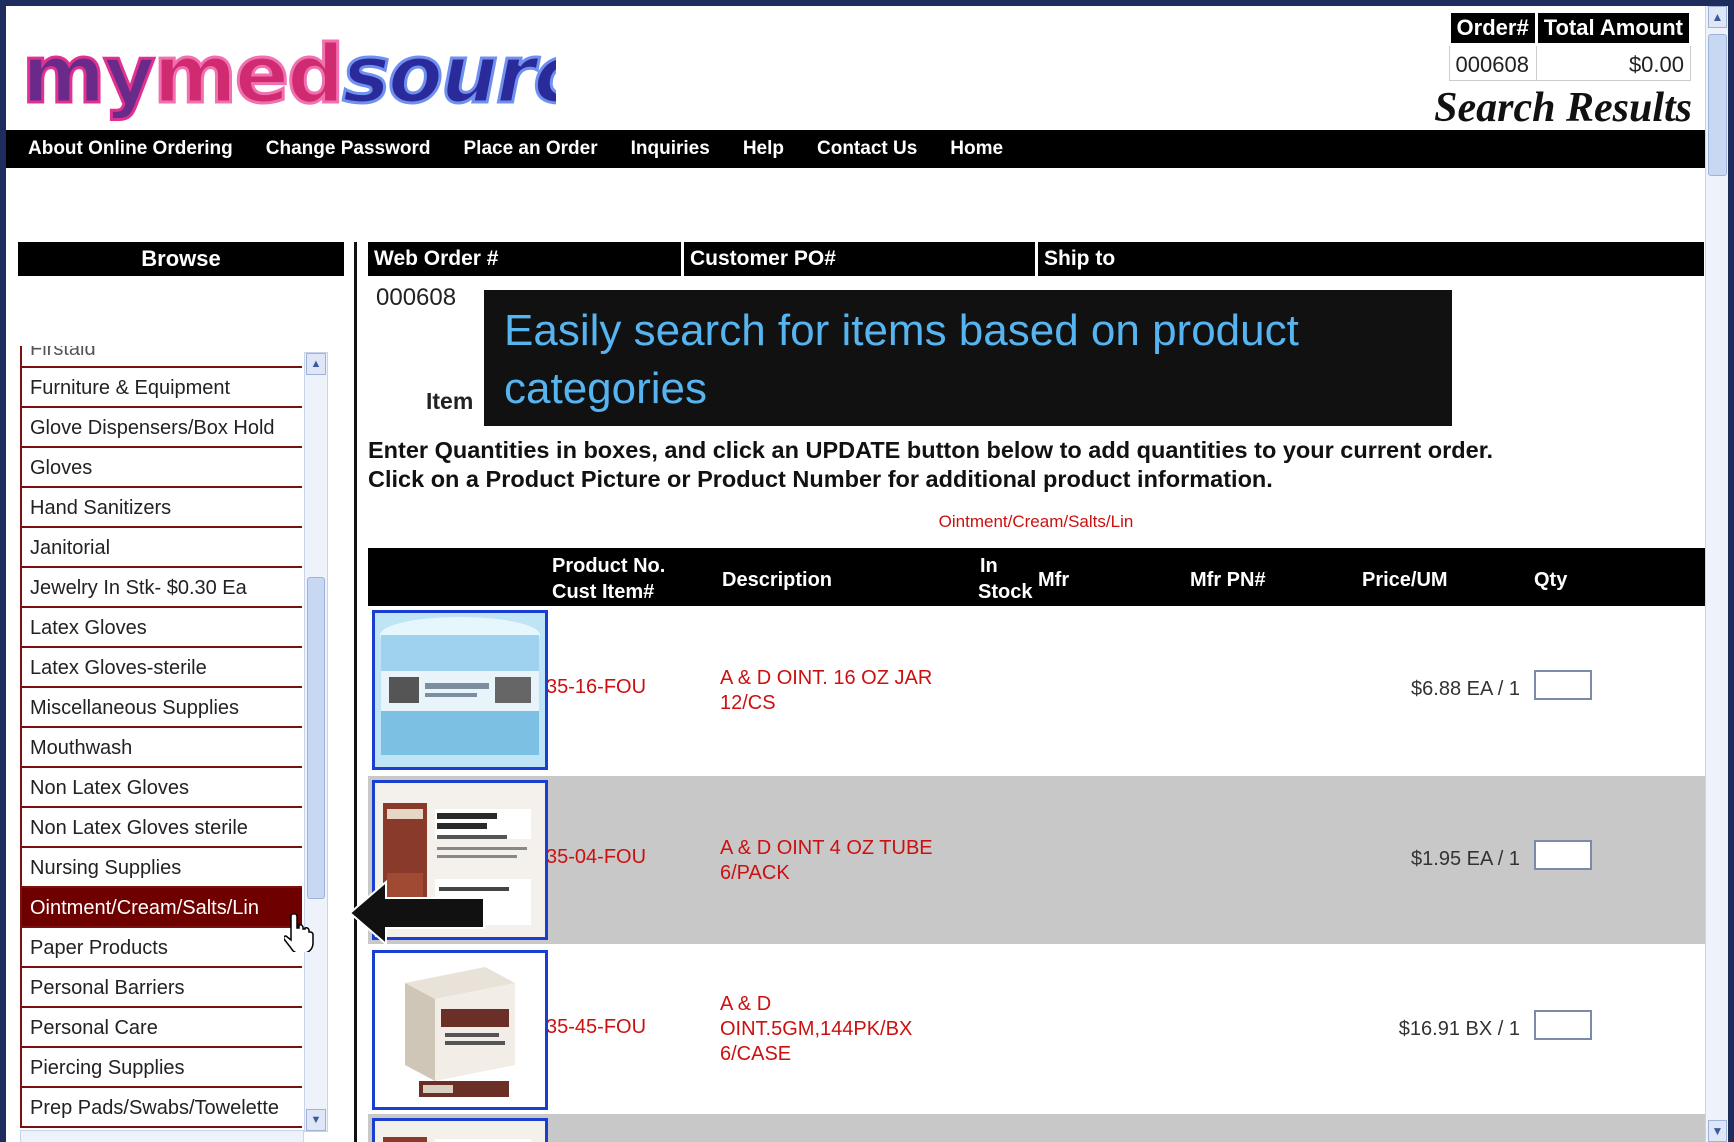 This screenshot has height=1142, width=1734. What do you see at coordinates (161, 708) in the screenshot?
I see `category-item: Miscellaneous Supplies` at bounding box center [161, 708].